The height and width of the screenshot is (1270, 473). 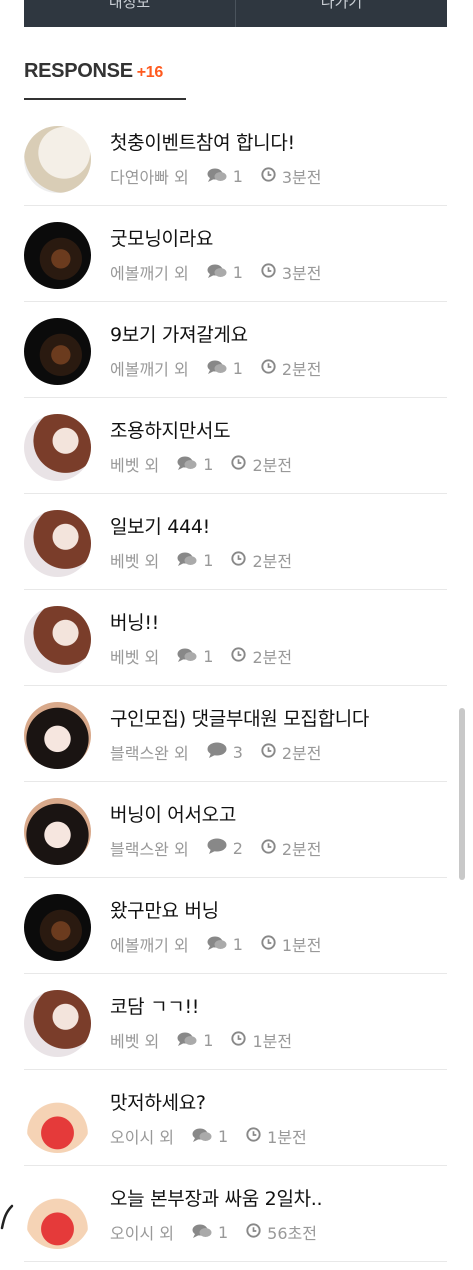 What do you see at coordinates (7, 1217) in the screenshot?
I see `stray-stroke-mark` at bounding box center [7, 1217].